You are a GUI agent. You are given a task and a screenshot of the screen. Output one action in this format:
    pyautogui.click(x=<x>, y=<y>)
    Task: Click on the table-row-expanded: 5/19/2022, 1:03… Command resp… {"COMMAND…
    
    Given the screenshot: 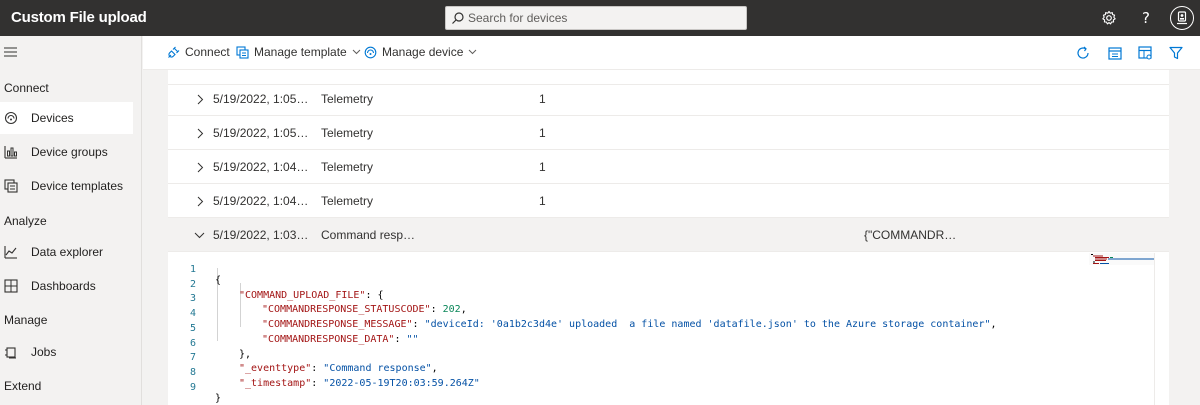 What is the action you would take?
    pyautogui.click(x=668, y=235)
    